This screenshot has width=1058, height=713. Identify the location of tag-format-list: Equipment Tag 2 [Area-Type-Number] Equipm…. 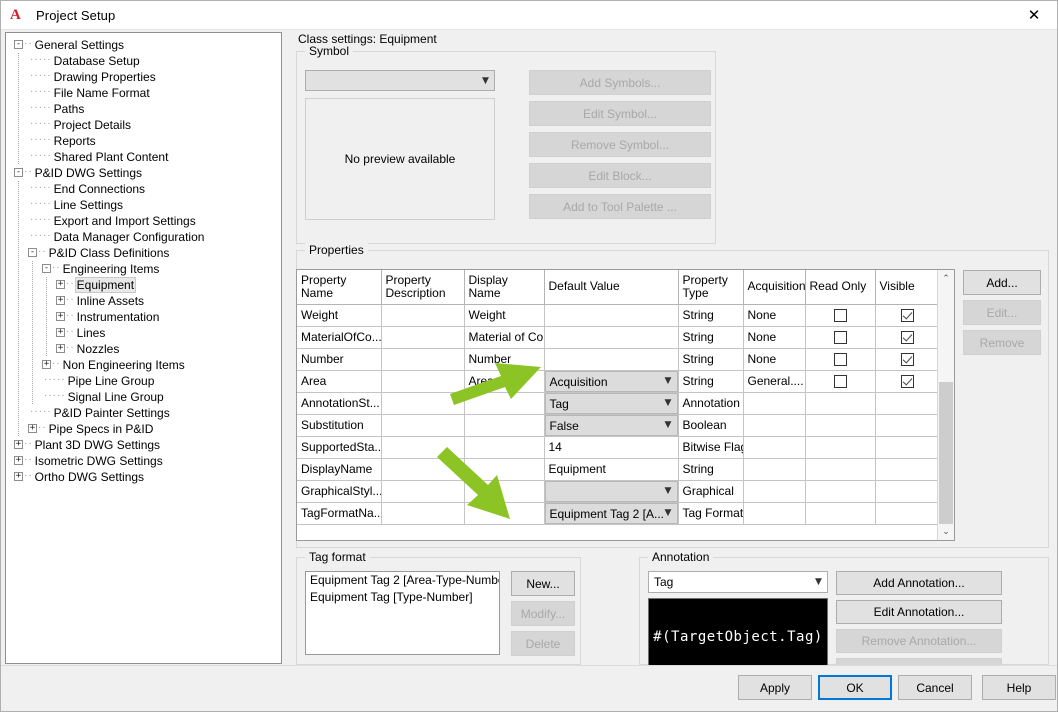
(402, 613).